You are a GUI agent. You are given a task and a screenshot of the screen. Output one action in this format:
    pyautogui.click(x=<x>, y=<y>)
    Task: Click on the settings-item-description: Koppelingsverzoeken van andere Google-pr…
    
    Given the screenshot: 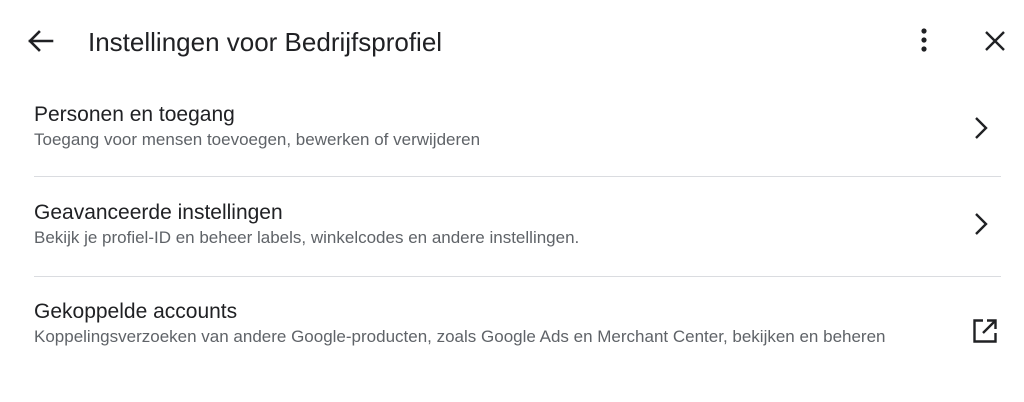 What is the action you would take?
    pyautogui.click(x=460, y=336)
    